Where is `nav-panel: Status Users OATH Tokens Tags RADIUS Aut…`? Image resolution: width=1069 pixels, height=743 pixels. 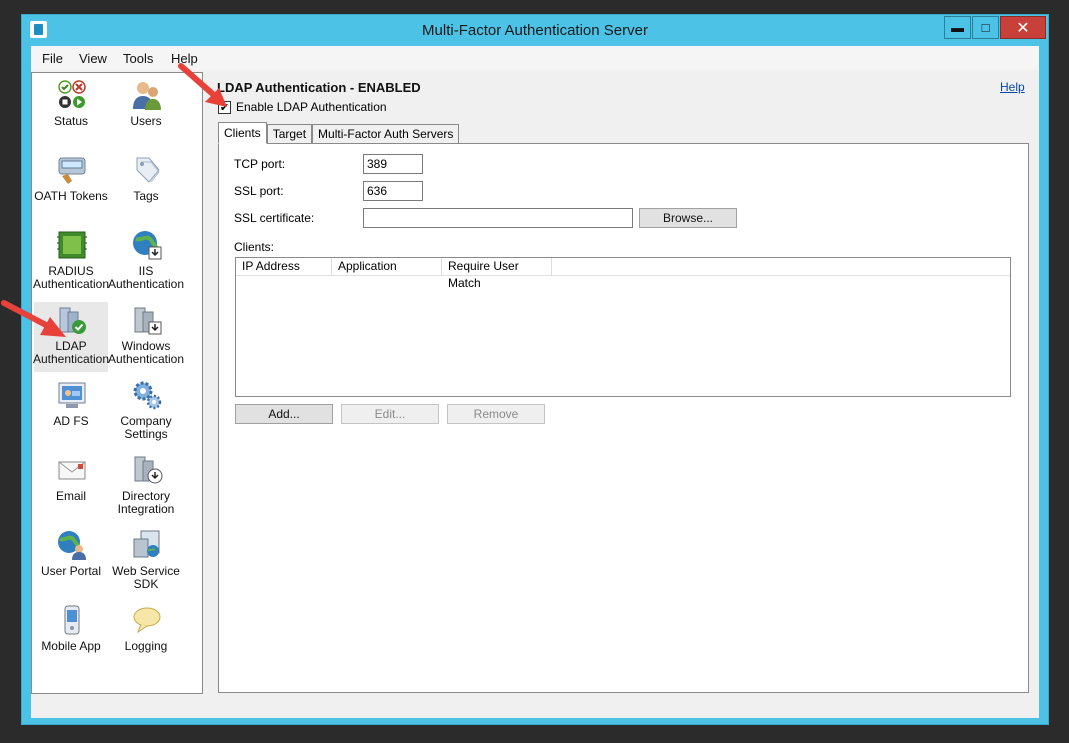
nav-panel: Status Users OATH Tokens Tags RADIUS Aut… is located at coordinates (117, 383).